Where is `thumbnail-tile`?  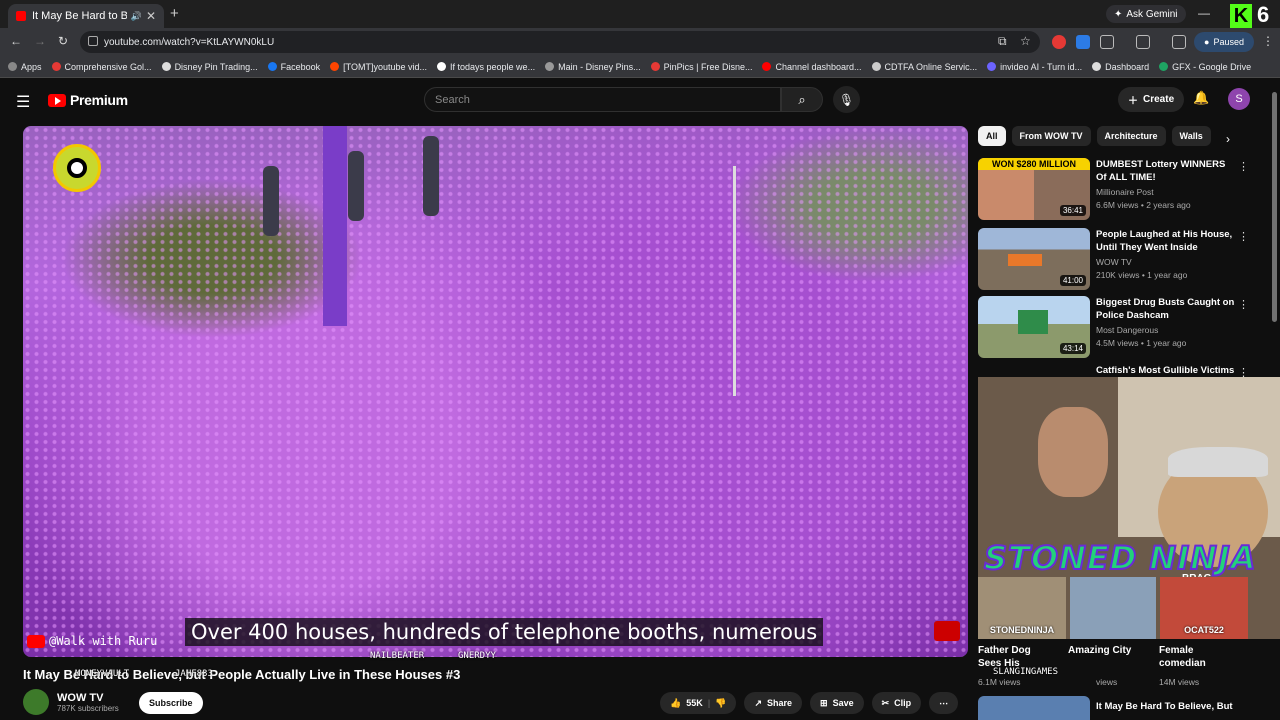 thumbnail-tile is located at coordinates (1113, 608).